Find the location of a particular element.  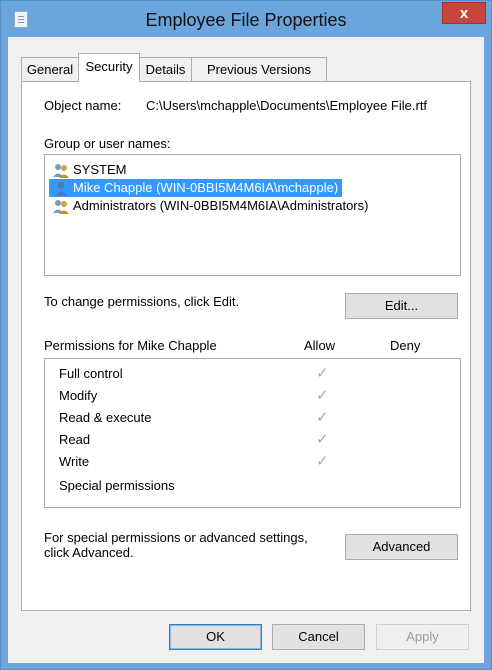

list-item-mike-chapple: Mike Chapple (WIN-0BBI5M4M6IA\mchapple) is located at coordinates (196, 188).